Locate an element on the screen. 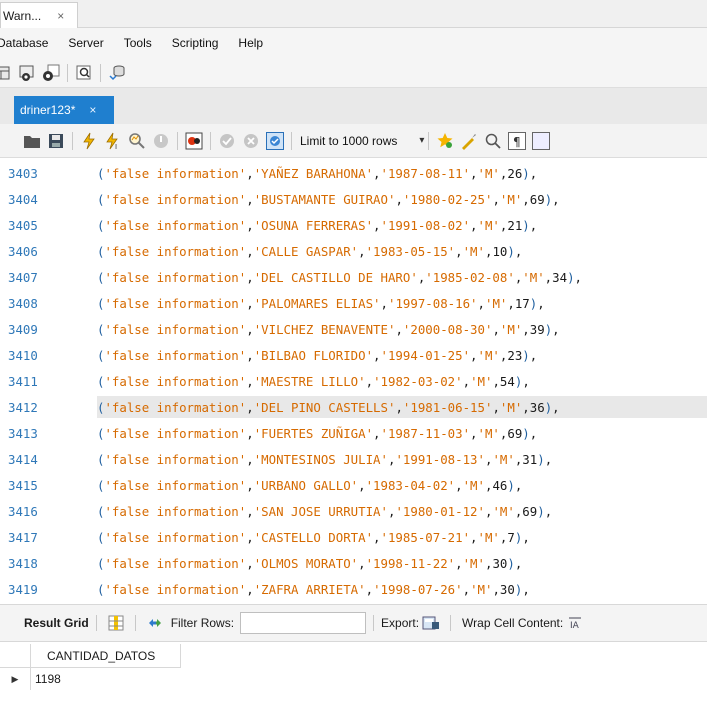  wrap-cell-content-label: Wrap Cell Content: is located at coordinates (513, 623).